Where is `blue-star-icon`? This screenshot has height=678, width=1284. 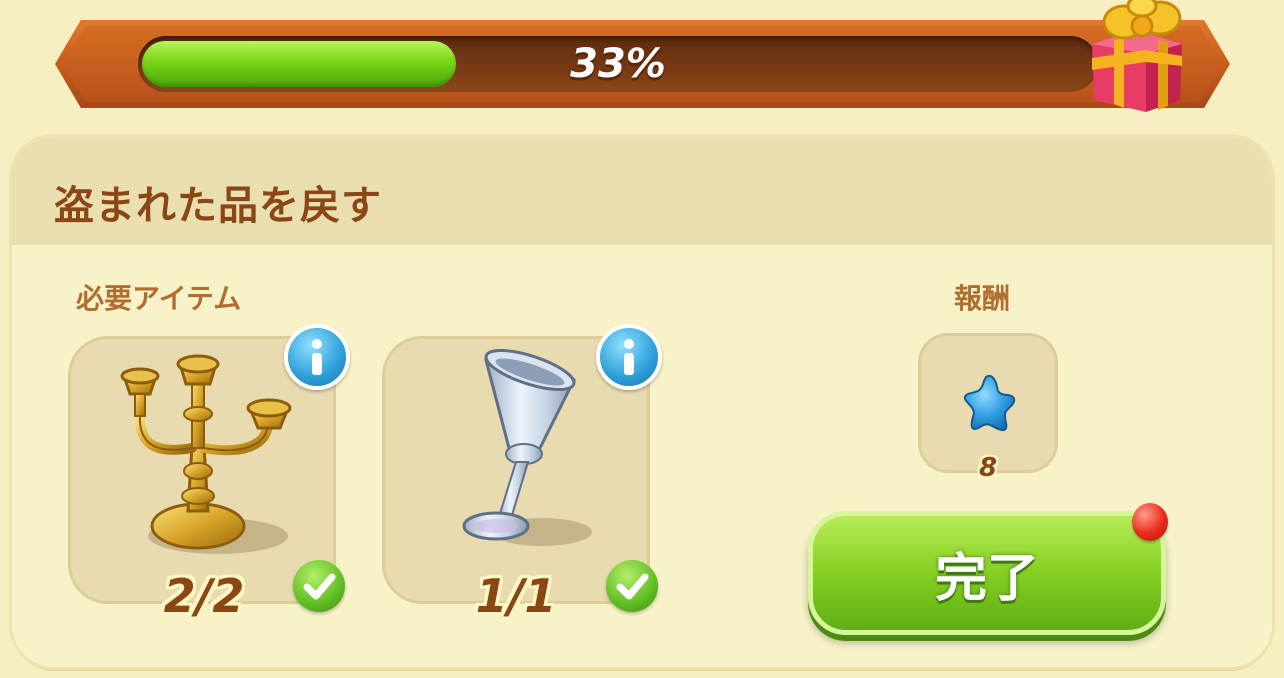 blue-star-icon is located at coordinates (989, 403).